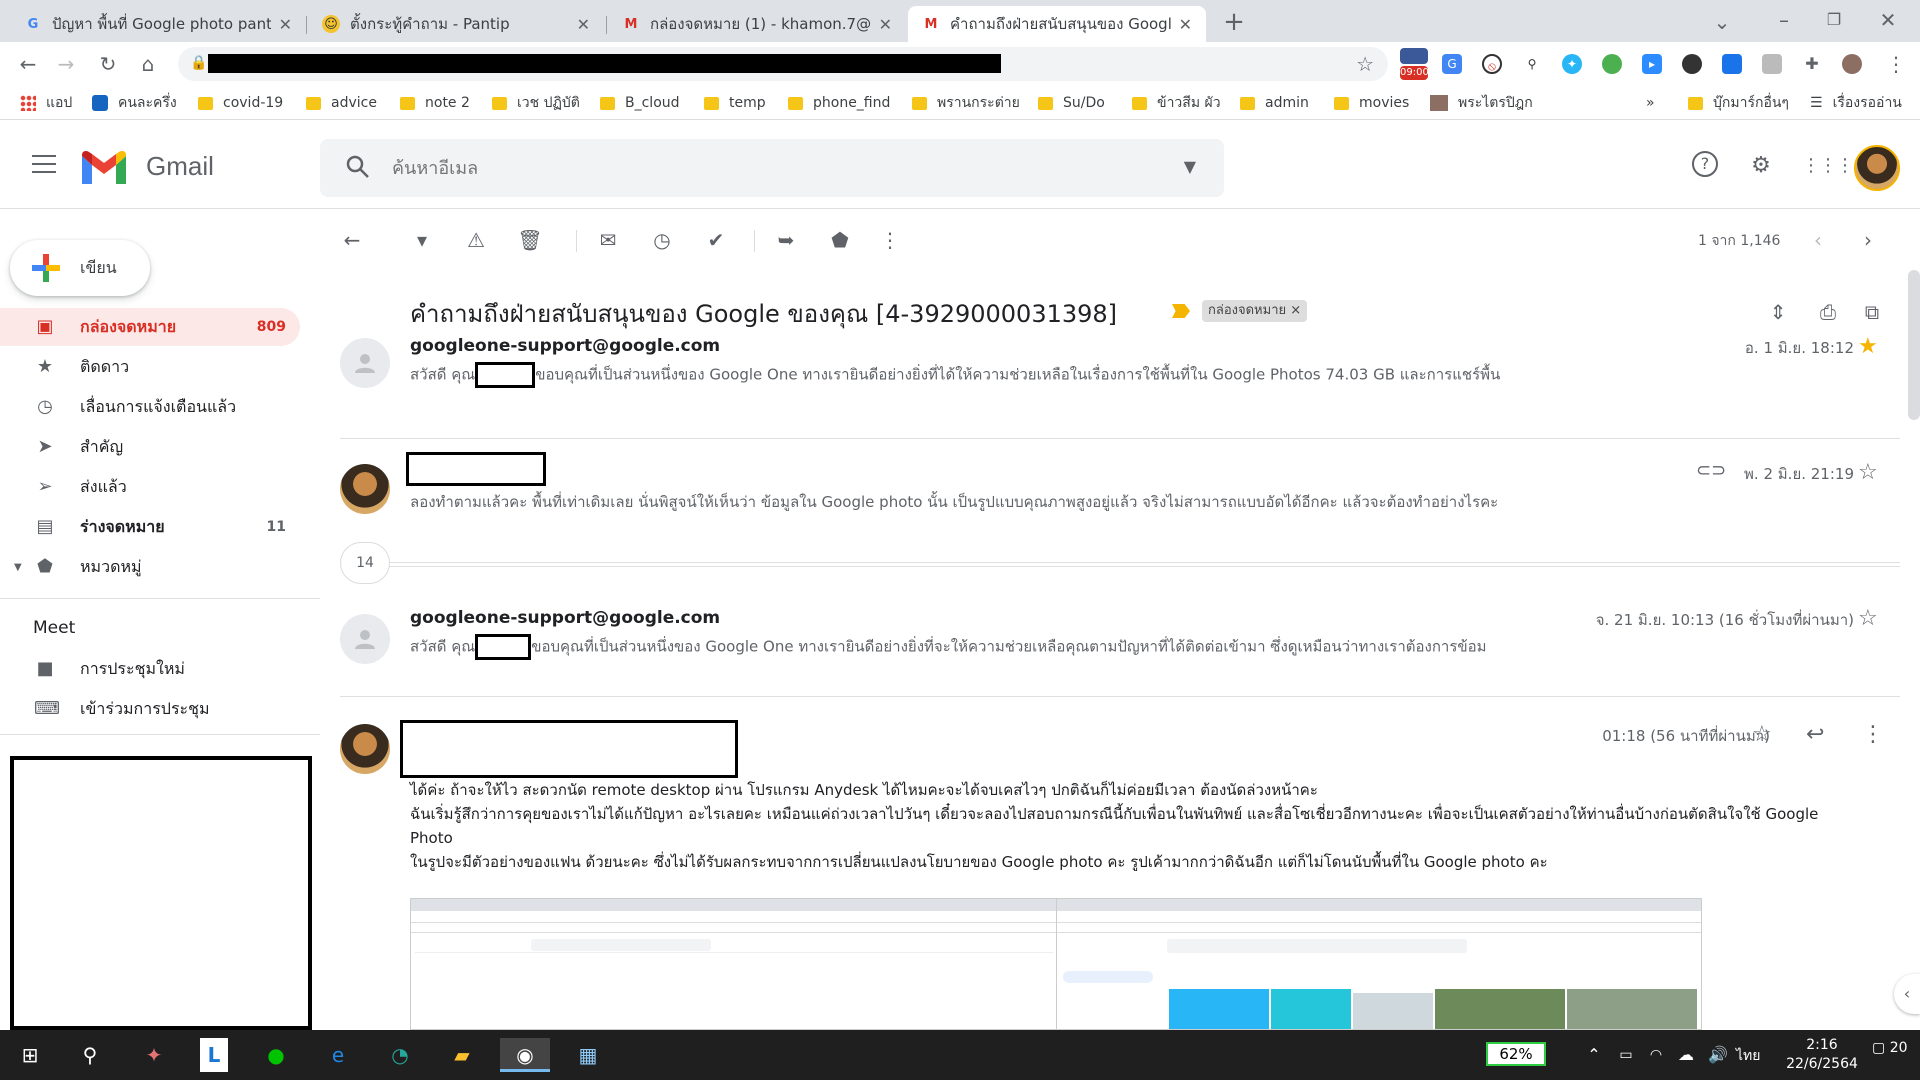 This screenshot has width=1920, height=1080. I want to click on account-avatar, so click(1877, 168).